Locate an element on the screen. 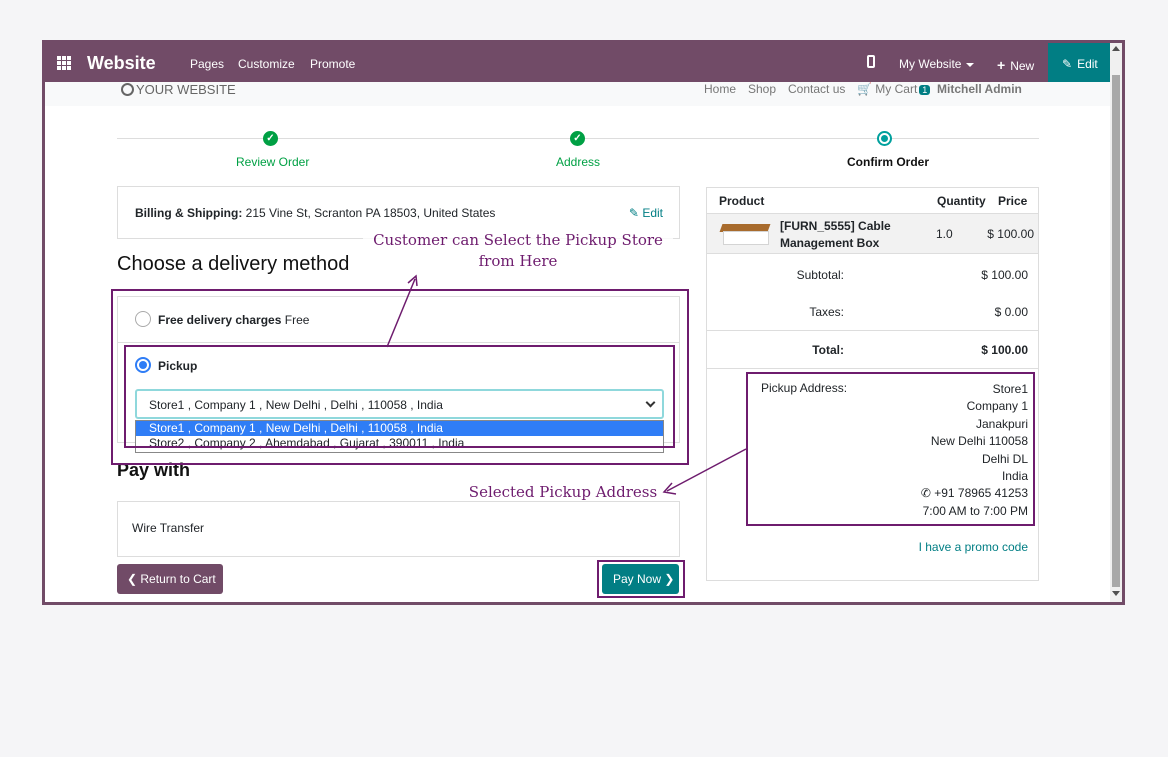 The height and width of the screenshot is (757, 1168). annotation-arrows is located at coordinates (566, 384).